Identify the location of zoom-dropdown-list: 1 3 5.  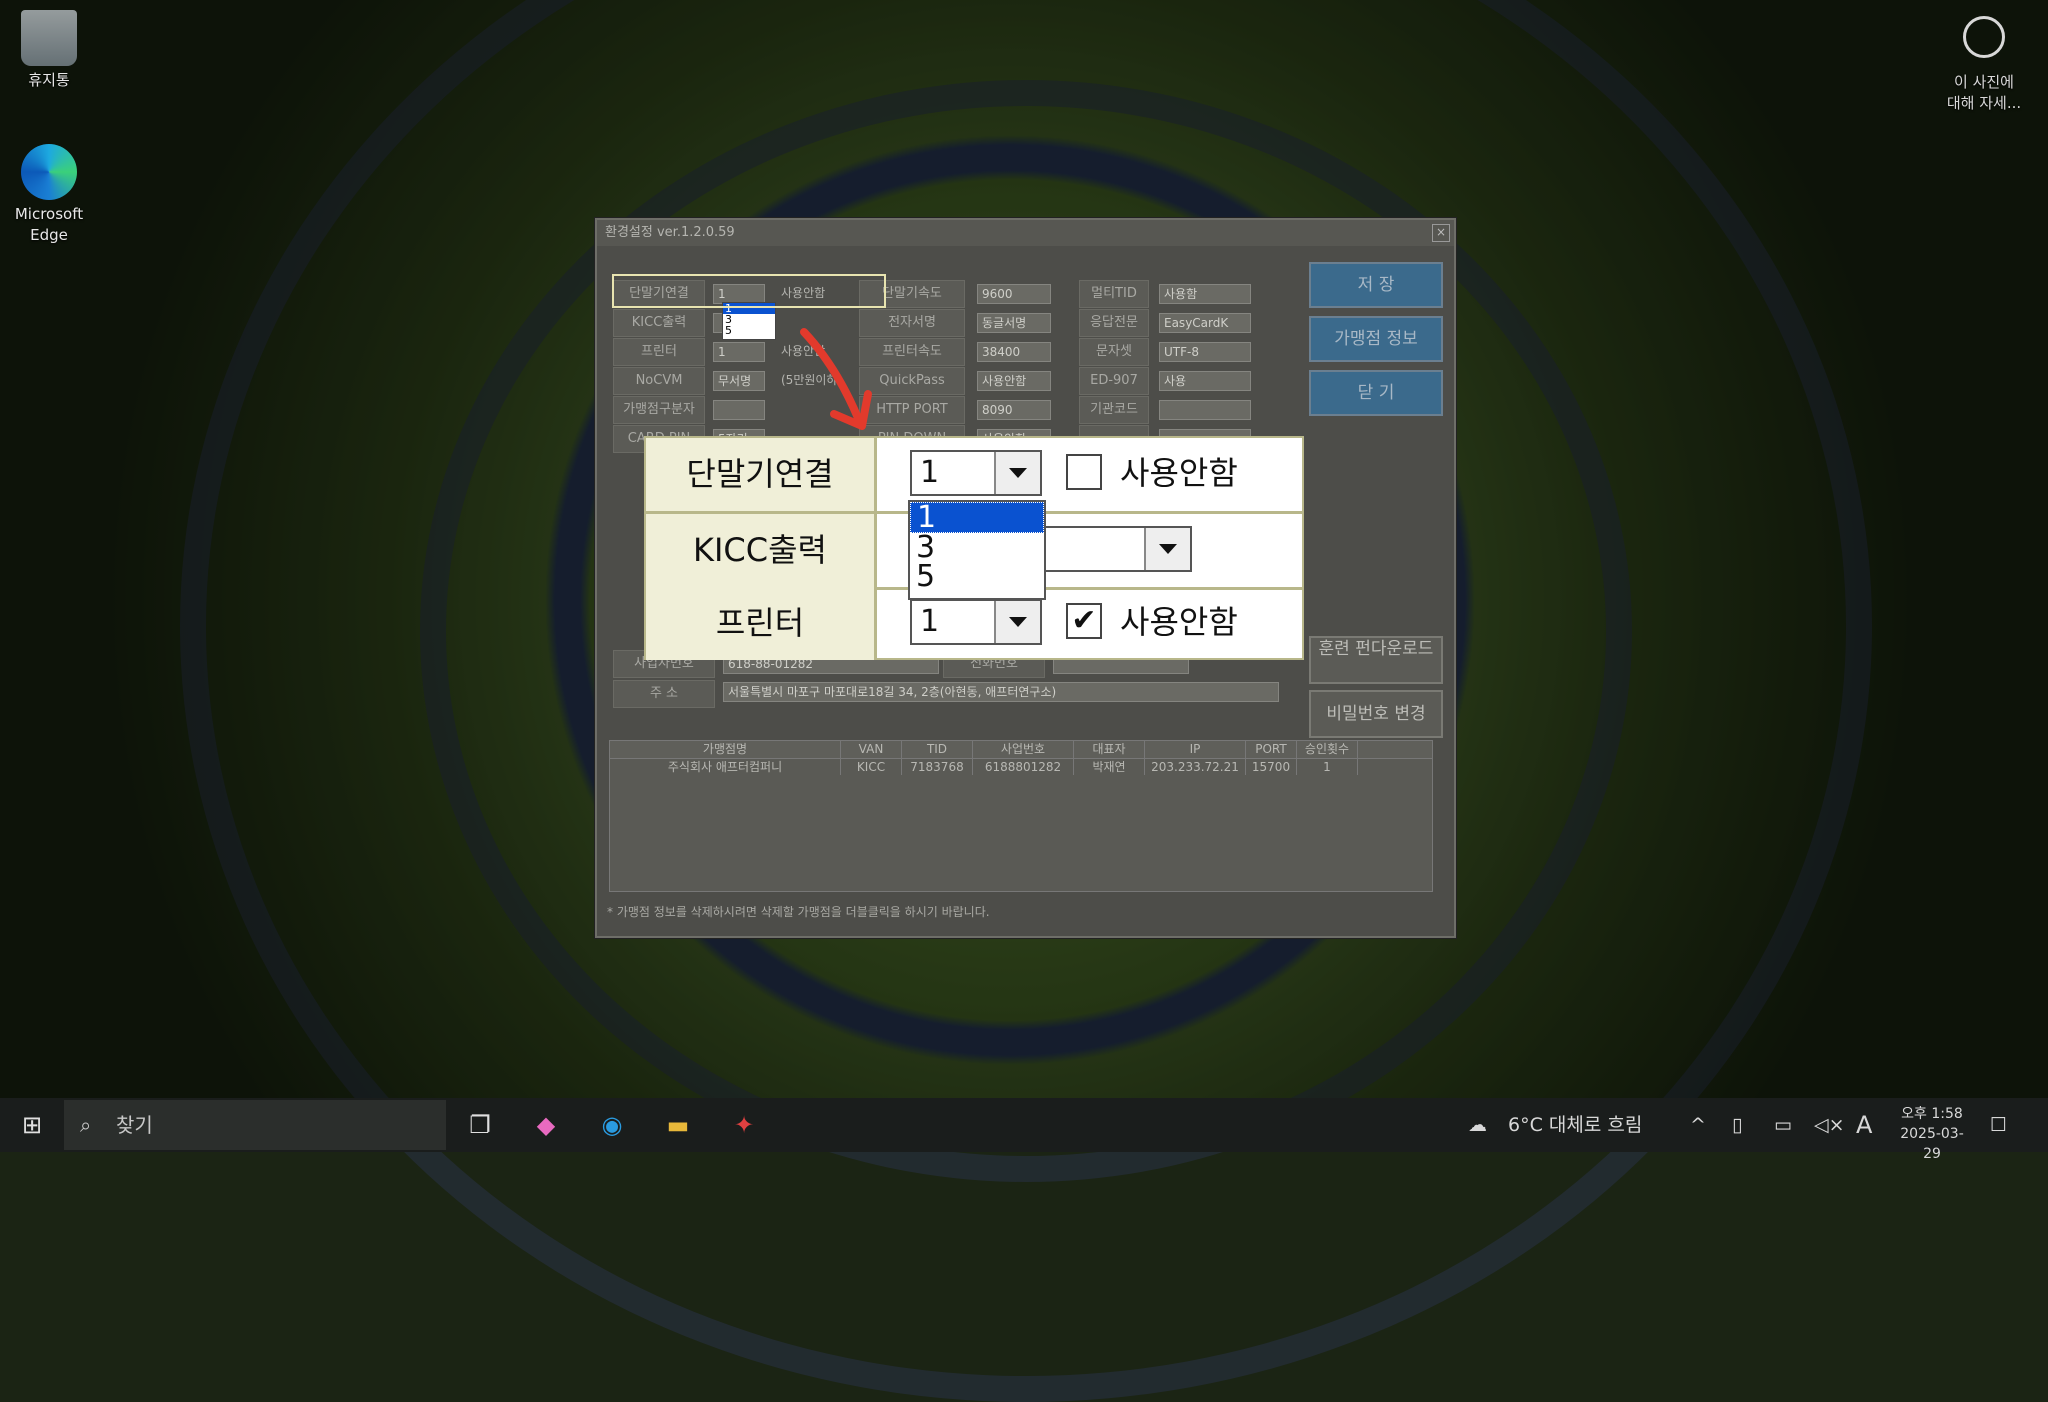
(977, 550).